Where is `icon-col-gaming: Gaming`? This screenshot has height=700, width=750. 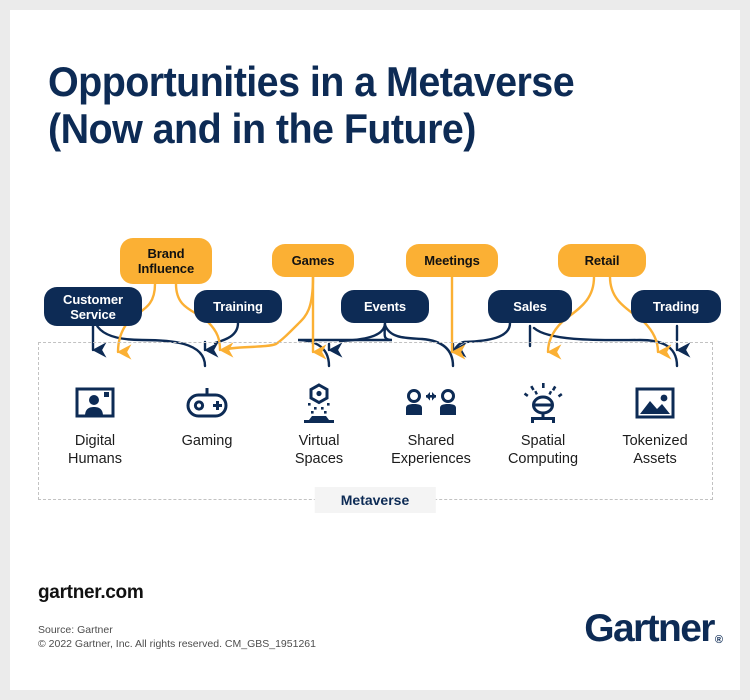 icon-col-gaming: Gaming is located at coordinates (207, 416).